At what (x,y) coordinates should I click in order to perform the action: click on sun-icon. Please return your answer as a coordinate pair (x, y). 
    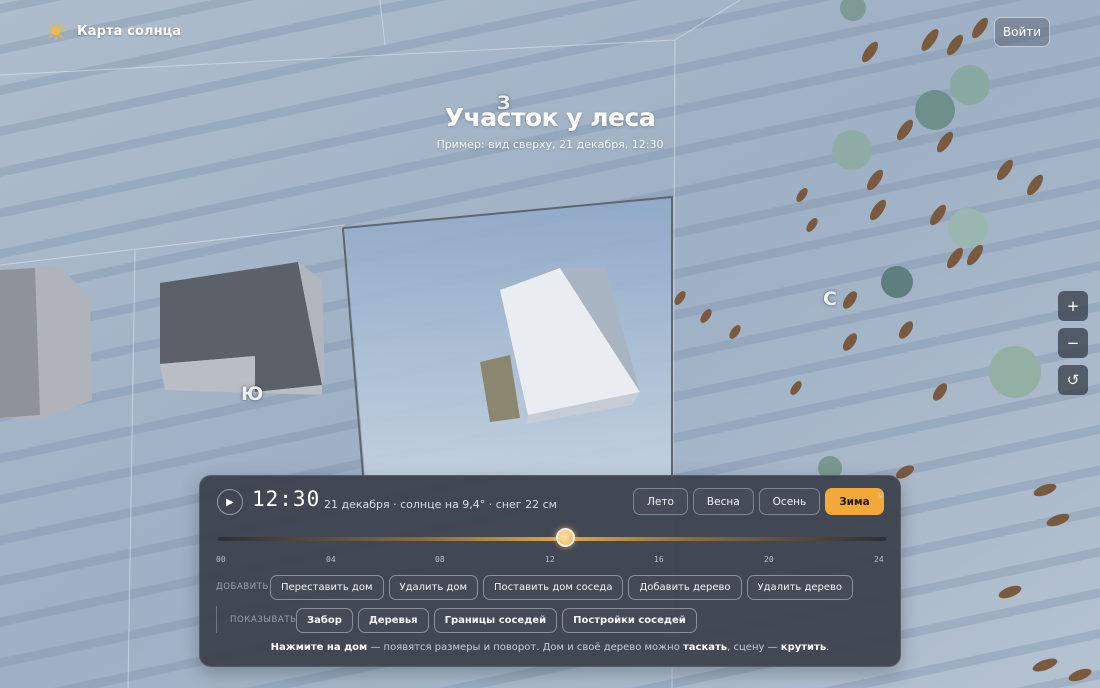
    Looking at the image, I should click on (56, 31).